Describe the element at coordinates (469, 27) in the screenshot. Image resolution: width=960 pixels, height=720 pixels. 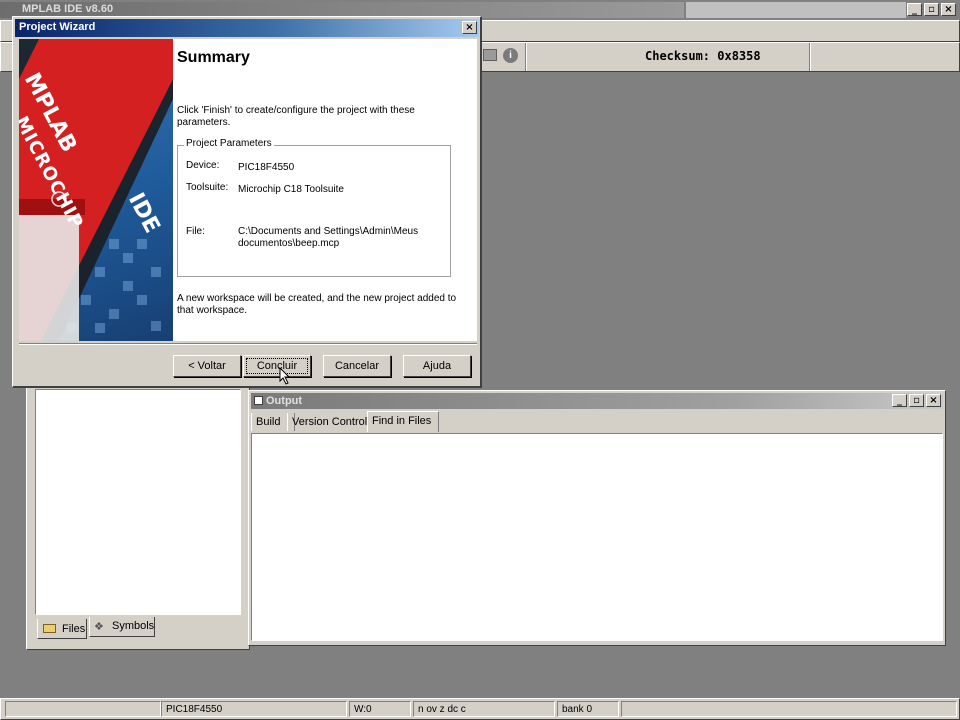
I see `wizard-close-icon: ×` at that location.